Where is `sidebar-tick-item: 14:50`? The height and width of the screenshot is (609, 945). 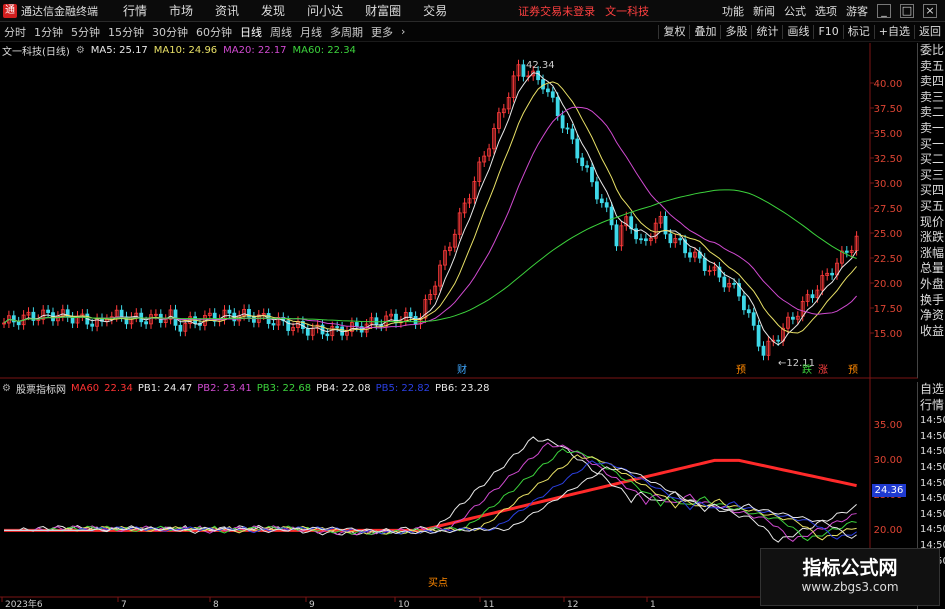
sidebar-tick-item: 14:50 is located at coordinates (932, 514).